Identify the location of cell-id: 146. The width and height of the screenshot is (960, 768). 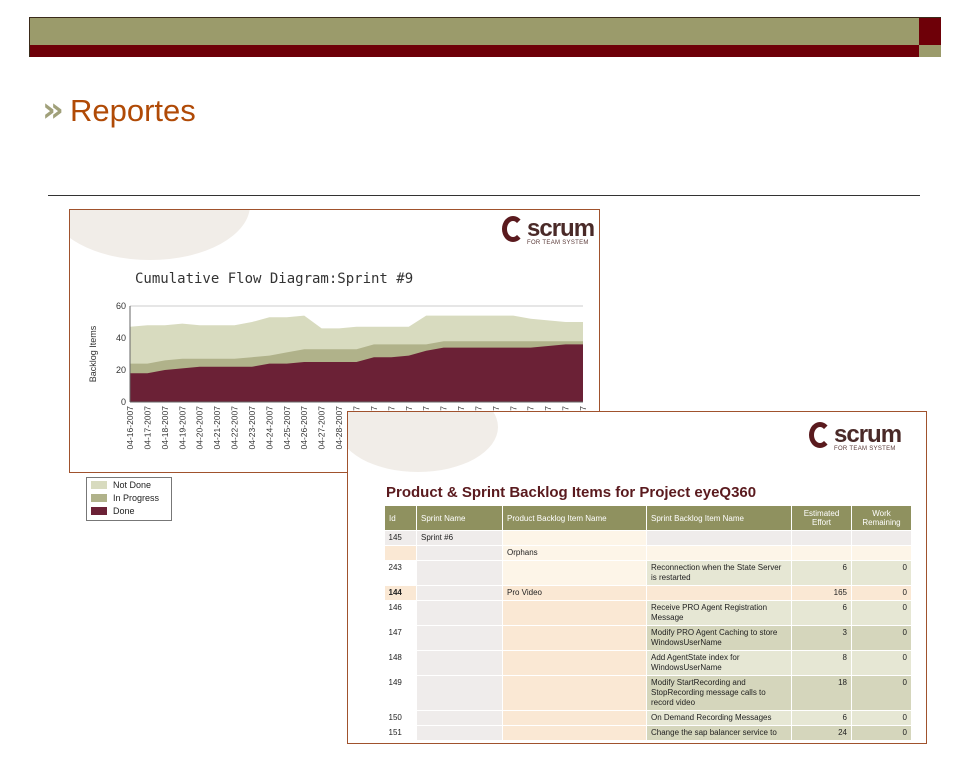
(400, 613).